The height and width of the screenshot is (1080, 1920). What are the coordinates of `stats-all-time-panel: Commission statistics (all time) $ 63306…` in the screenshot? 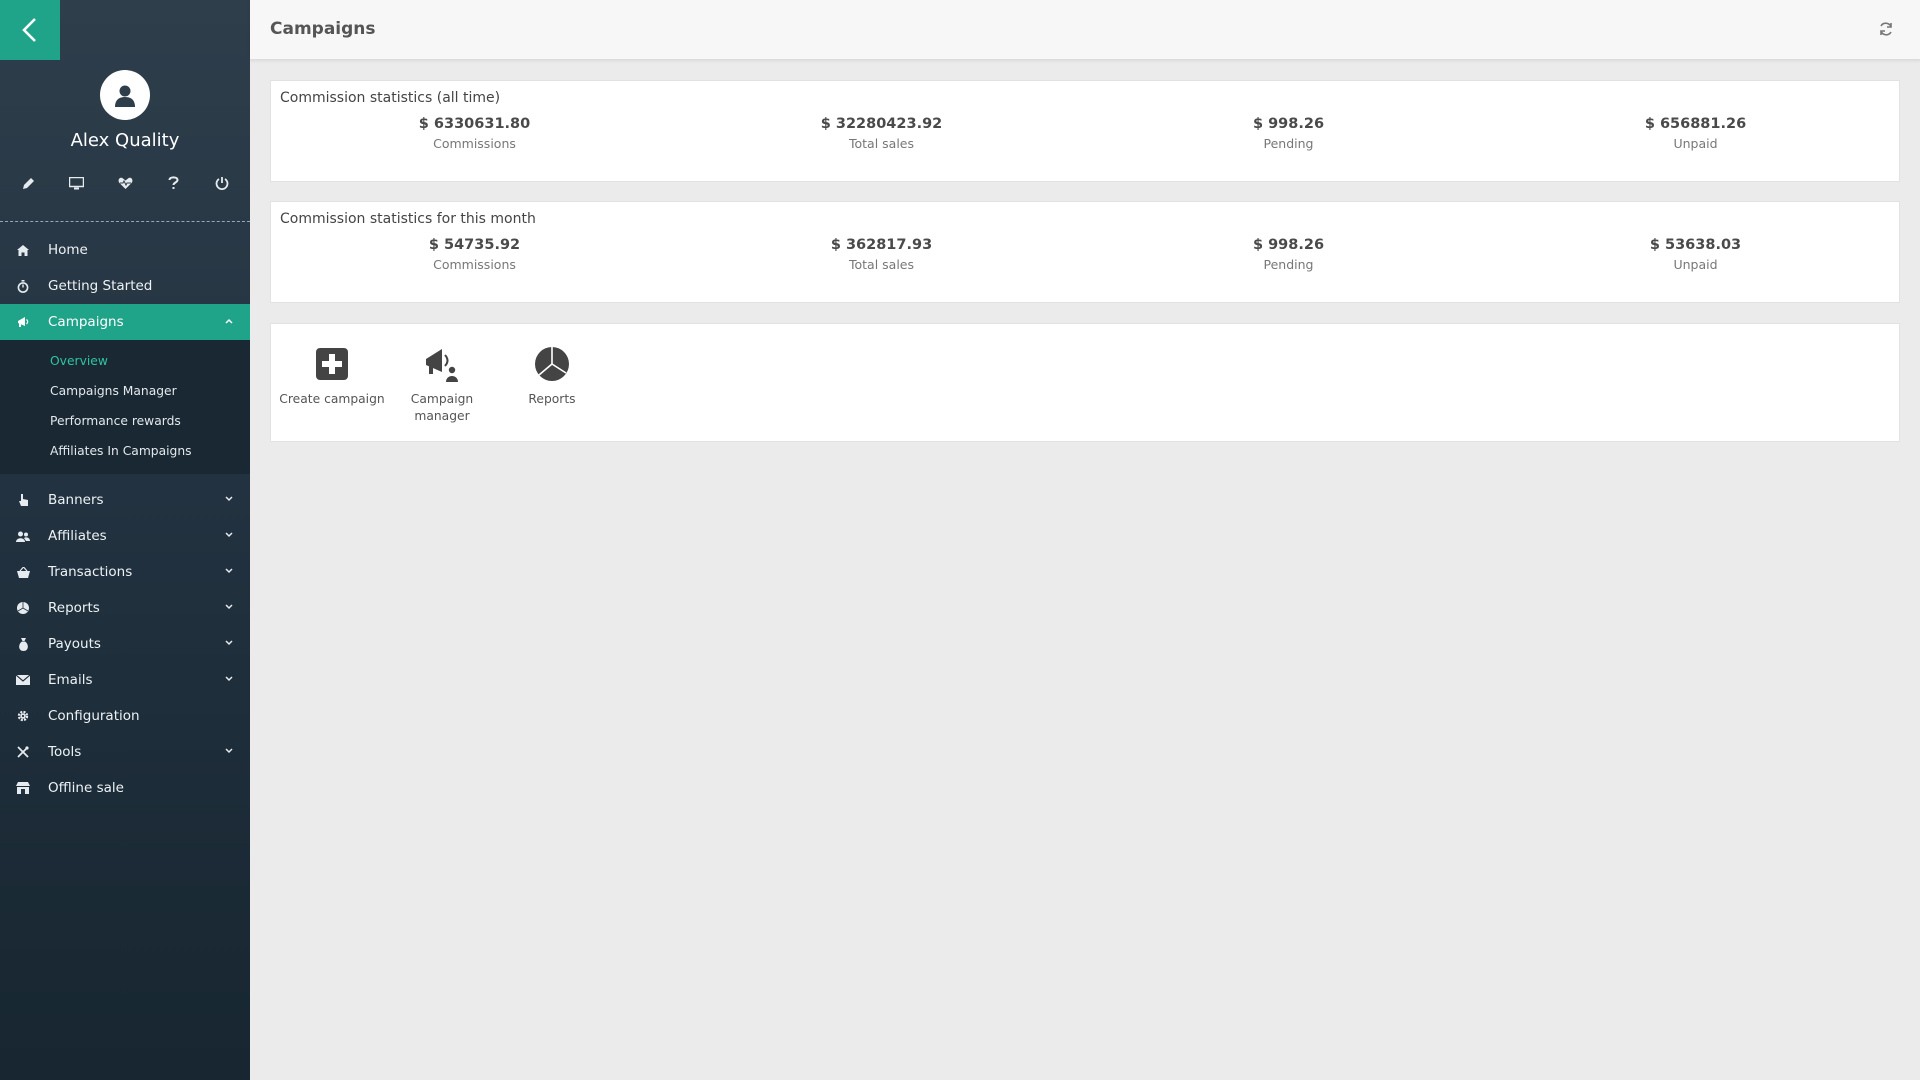 It's located at (1085, 131).